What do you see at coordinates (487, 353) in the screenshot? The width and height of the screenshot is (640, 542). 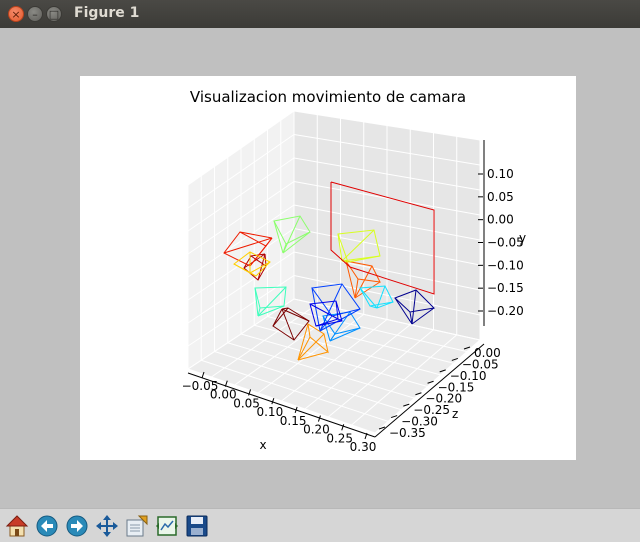 I see `y-tick-label: 0.00` at bounding box center [487, 353].